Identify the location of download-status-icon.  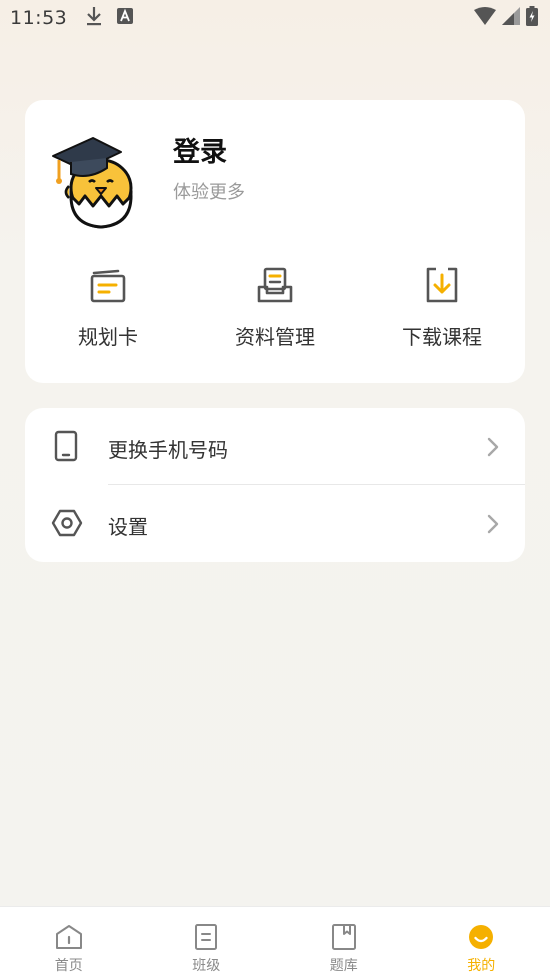
(94, 18).